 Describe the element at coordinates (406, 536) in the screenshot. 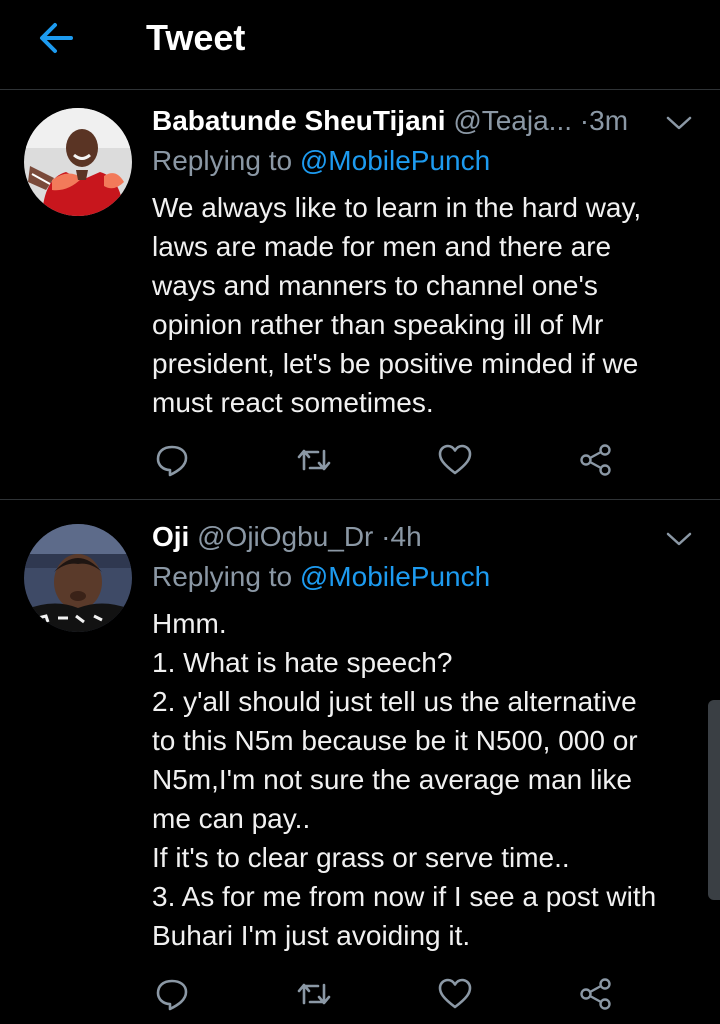

I see `tweet-timestamp: 4h` at that location.